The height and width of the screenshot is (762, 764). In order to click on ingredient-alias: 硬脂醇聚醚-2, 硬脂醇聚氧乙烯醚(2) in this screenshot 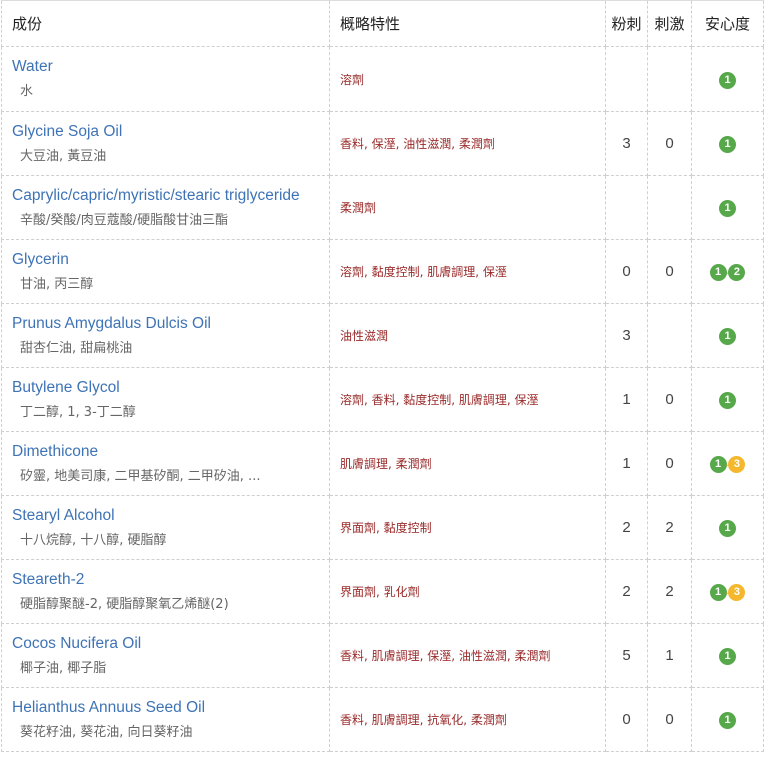, I will do `click(124, 604)`.